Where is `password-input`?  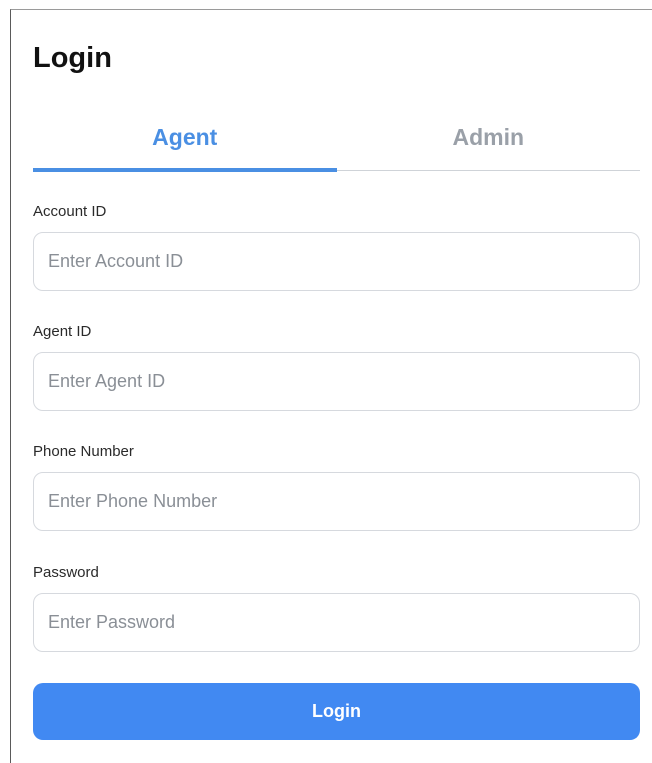 password-input is located at coordinates (336, 622).